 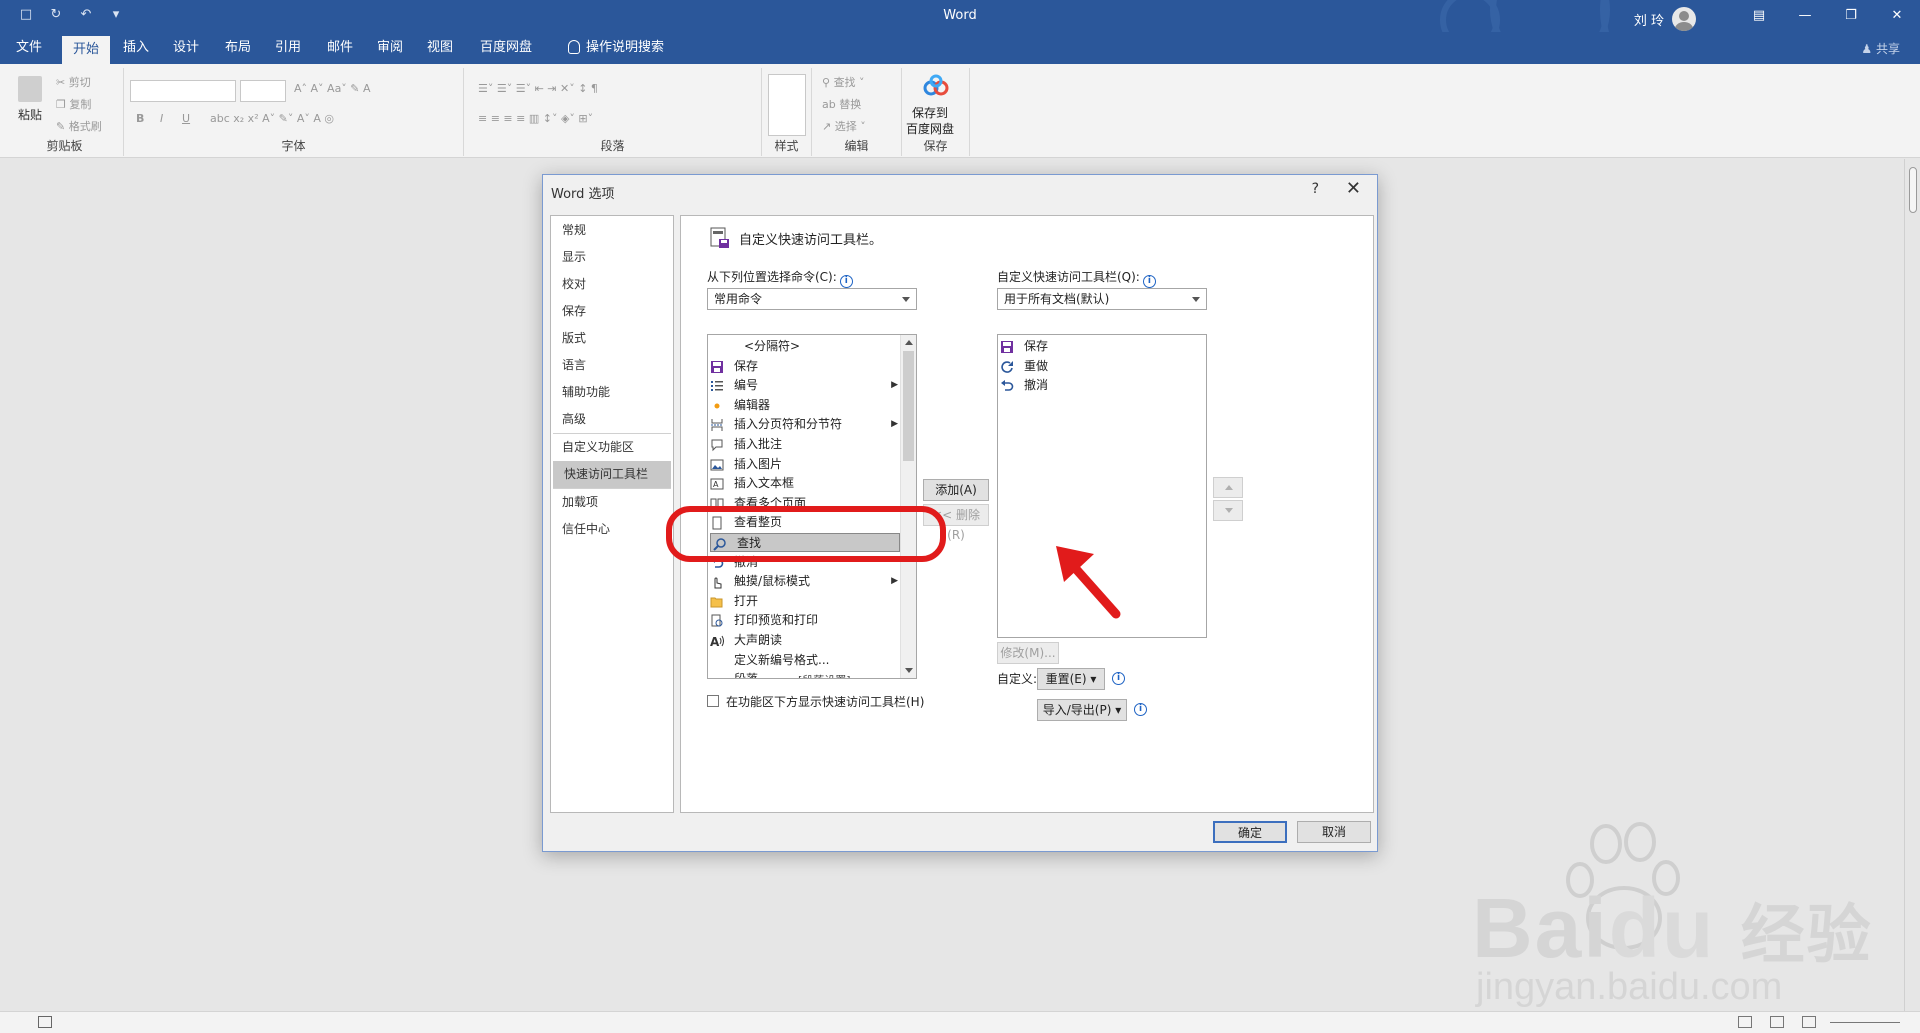 What do you see at coordinates (186, 118) in the screenshot?
I see `underline-button: U` at bounding box center [186, 118].